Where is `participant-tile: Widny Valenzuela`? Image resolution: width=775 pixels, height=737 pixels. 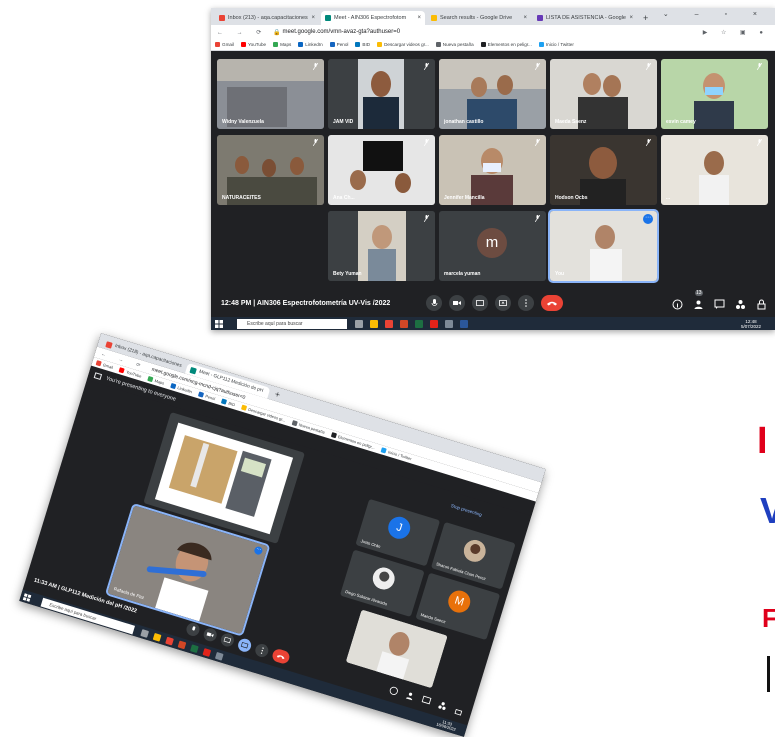
participant-tile: Widny Valenzuela is located at coordinates (270, 94).